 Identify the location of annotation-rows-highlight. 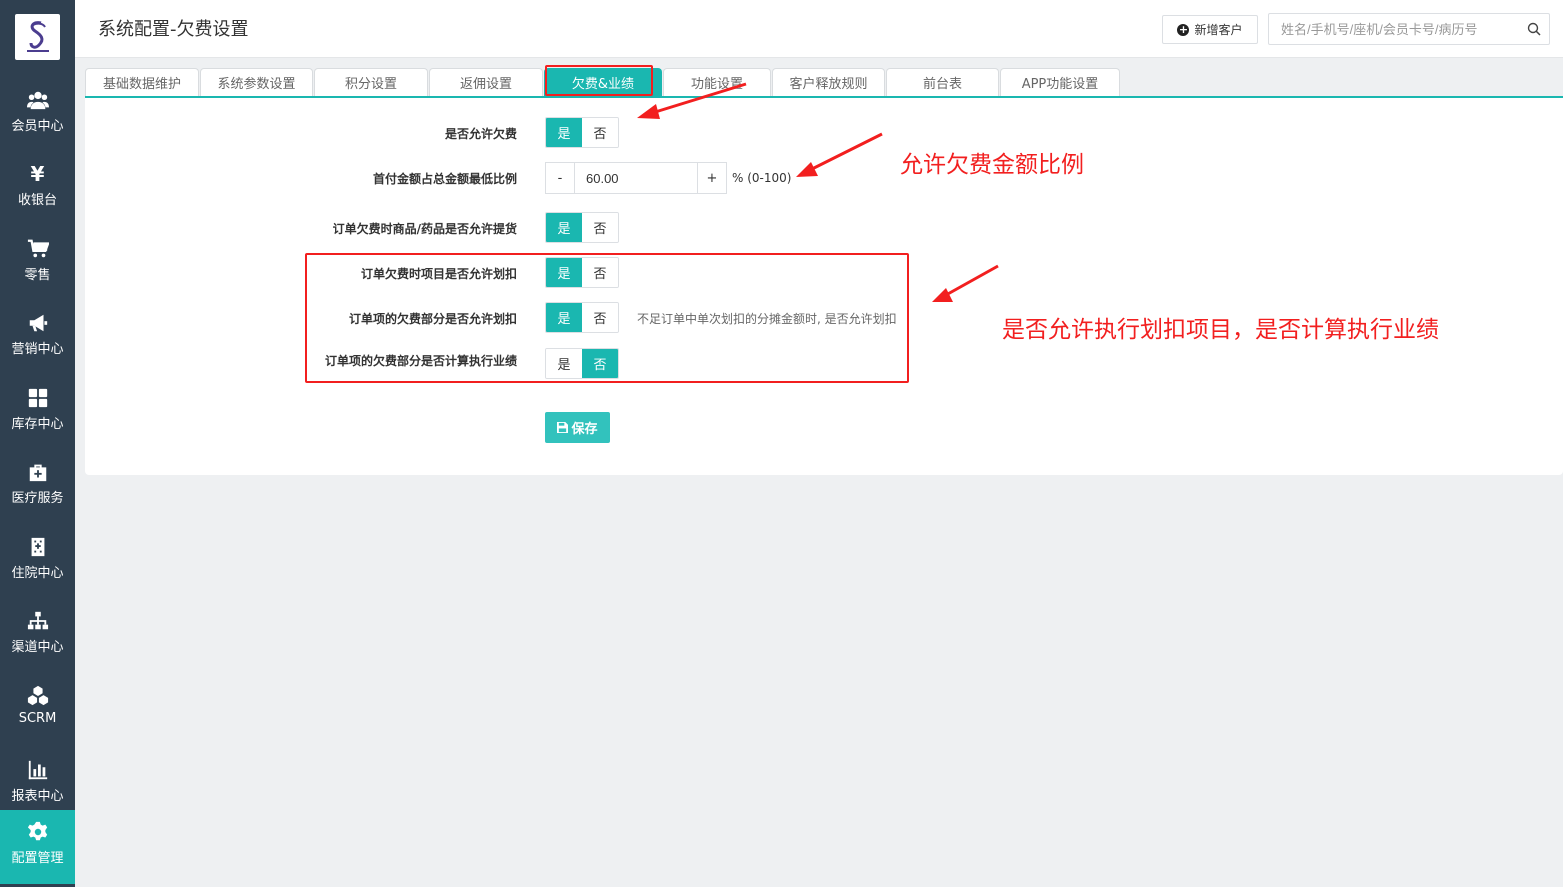
(607, 318).